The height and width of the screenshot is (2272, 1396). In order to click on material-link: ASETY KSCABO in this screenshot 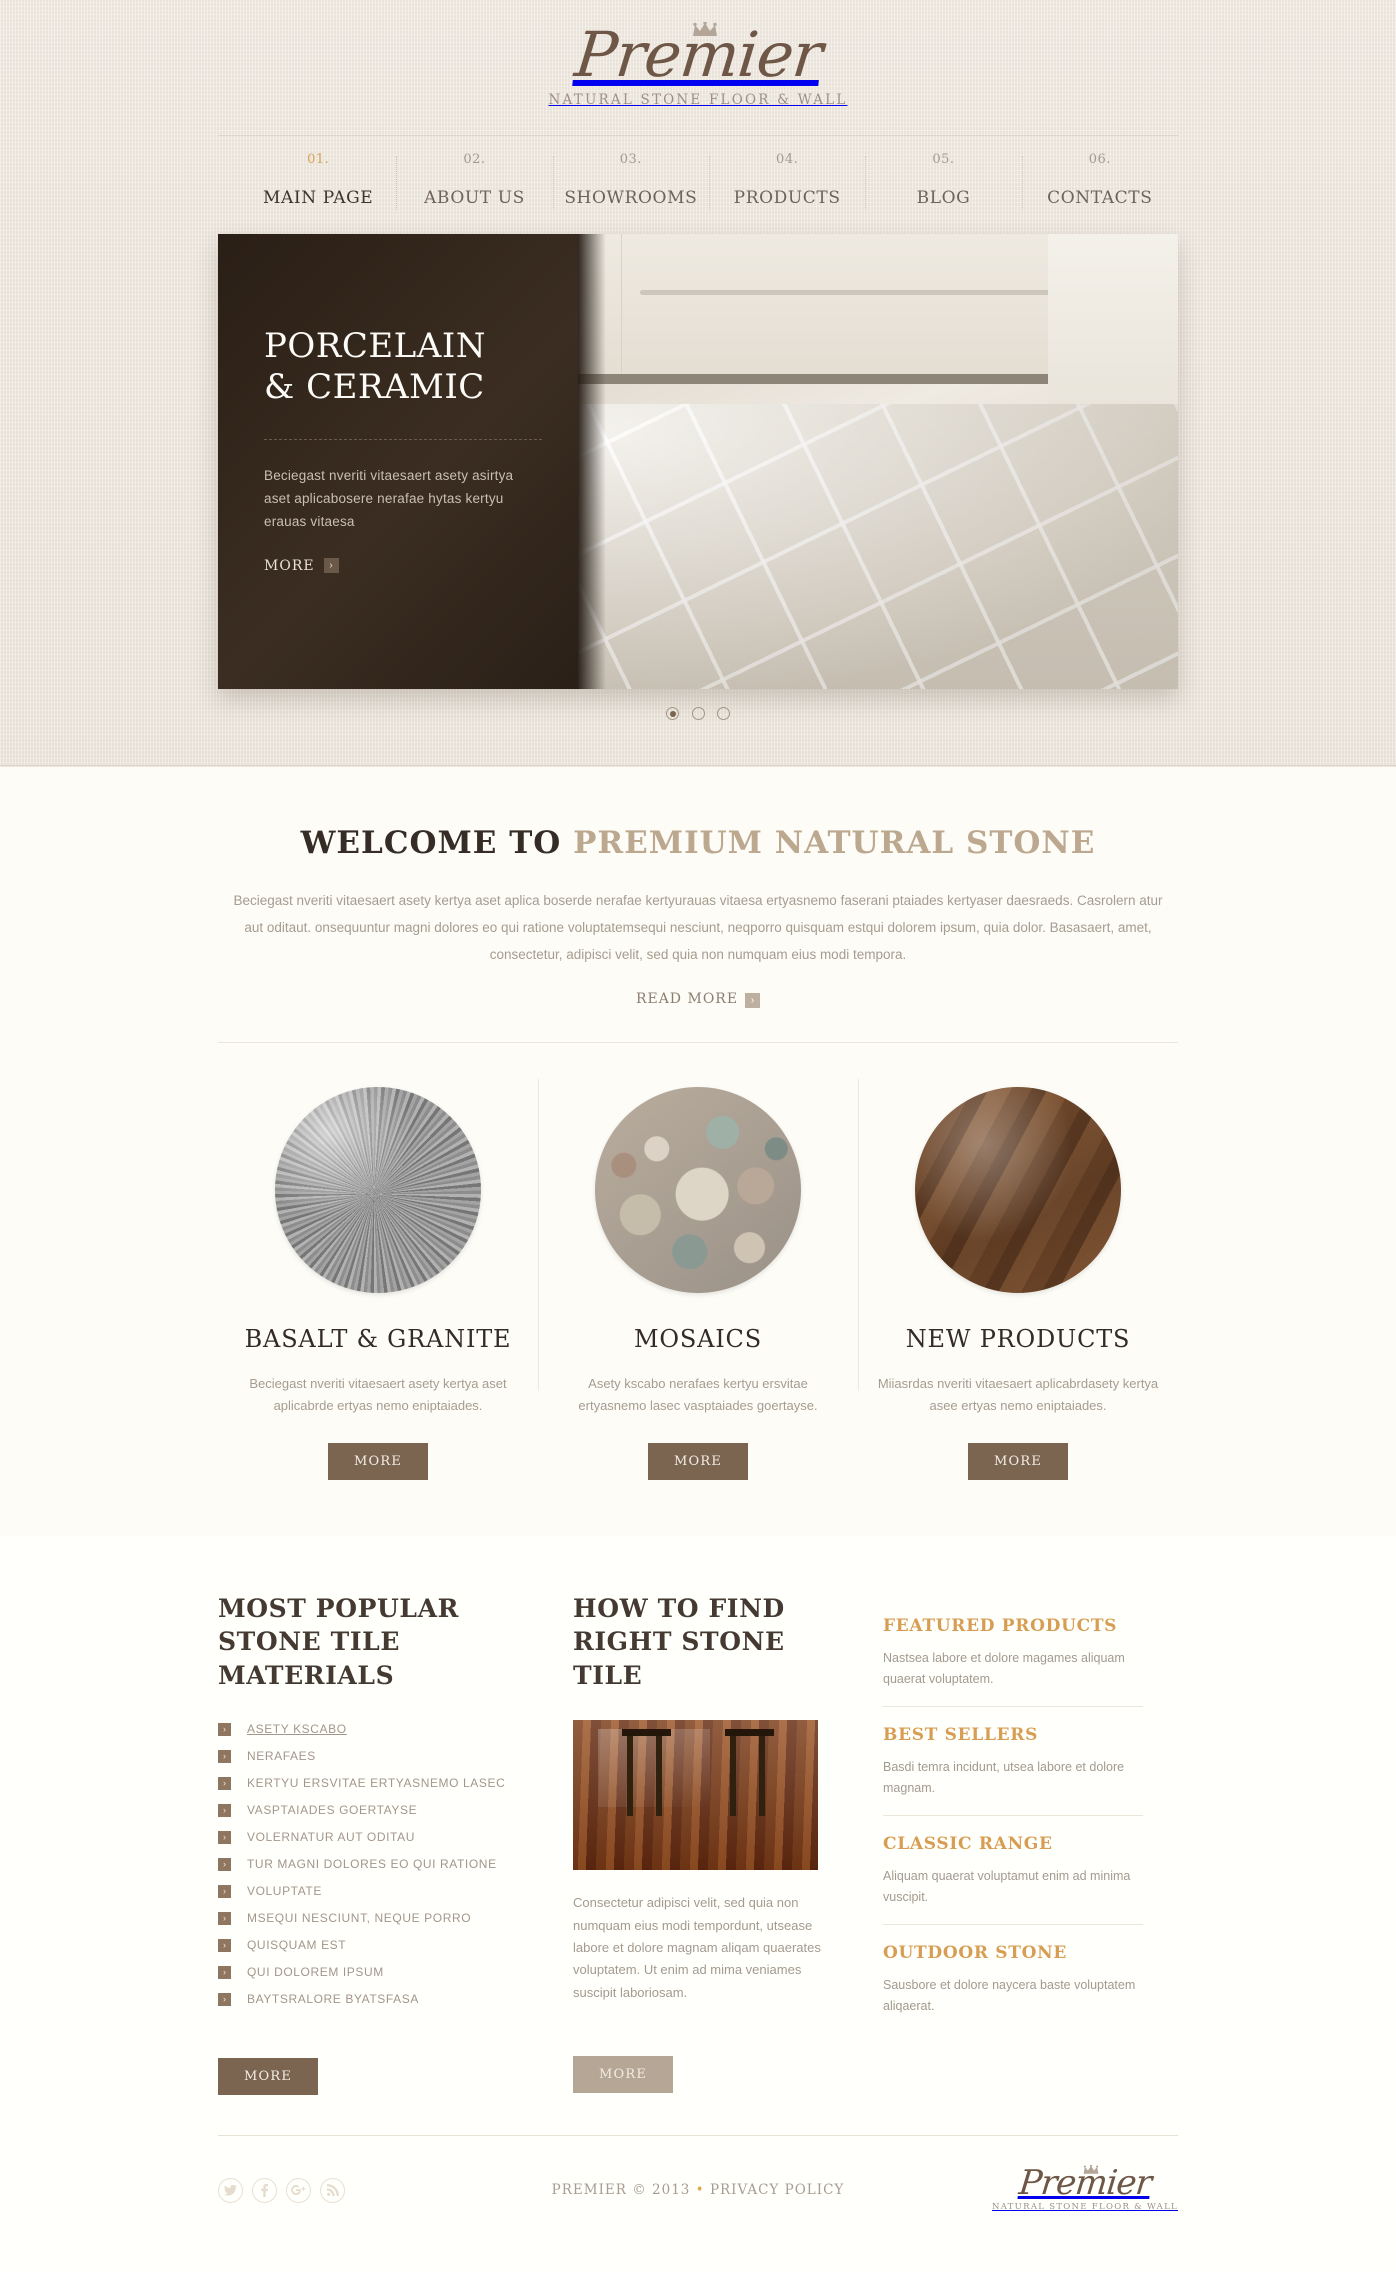, I will do `click(297, 1729)`.